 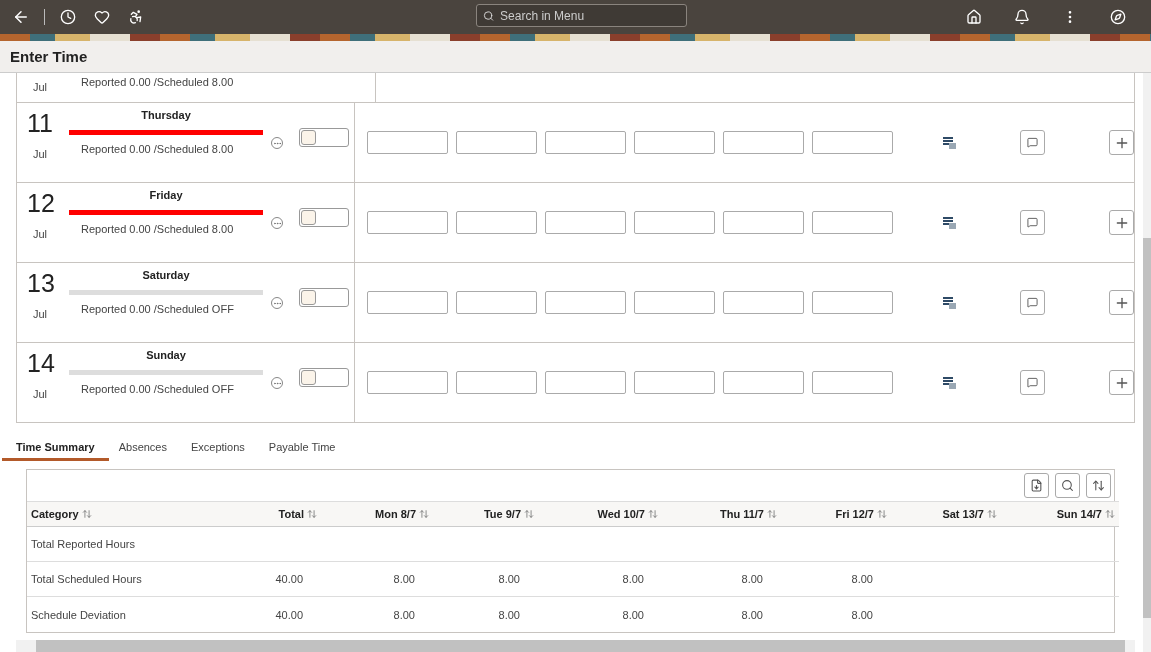 I want to click on column-header: Category, so click(x=137, y=514).